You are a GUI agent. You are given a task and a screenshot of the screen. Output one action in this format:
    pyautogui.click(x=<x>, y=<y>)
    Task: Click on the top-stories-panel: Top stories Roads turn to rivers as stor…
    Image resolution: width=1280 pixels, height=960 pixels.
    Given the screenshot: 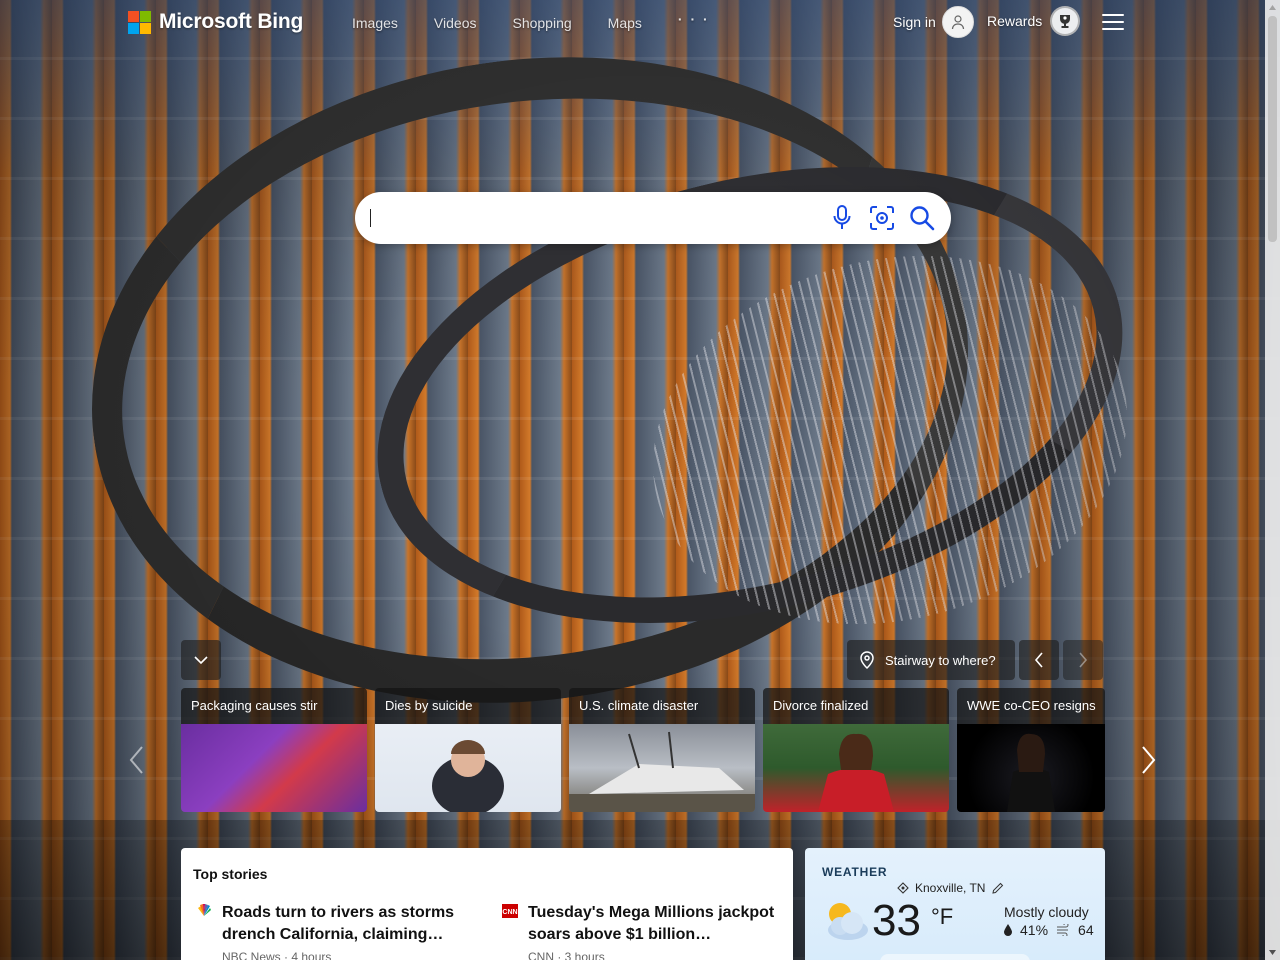 What is the action you would take?
    pyautogui.click(x=487, y=904)
    